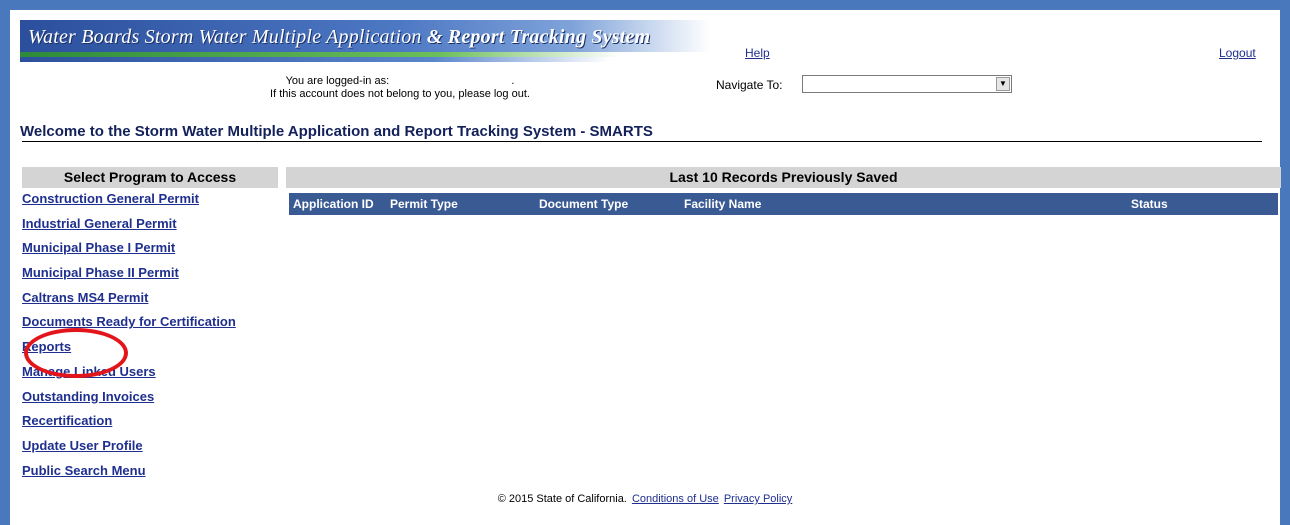  What do you see at coordinates (98, 247) in the screenshot?
I see `sidebar-item-municipal-phase-i-permit: Municipal Phase I Permit` at bounding box center [98, 247].